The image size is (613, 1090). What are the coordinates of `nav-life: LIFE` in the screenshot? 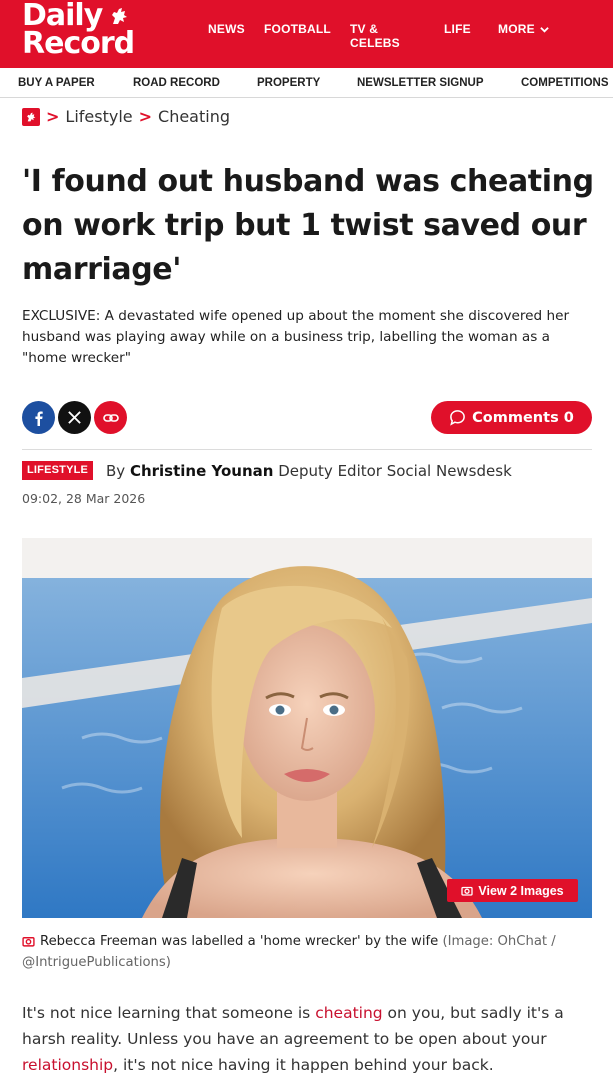 It's located at (457, 29).